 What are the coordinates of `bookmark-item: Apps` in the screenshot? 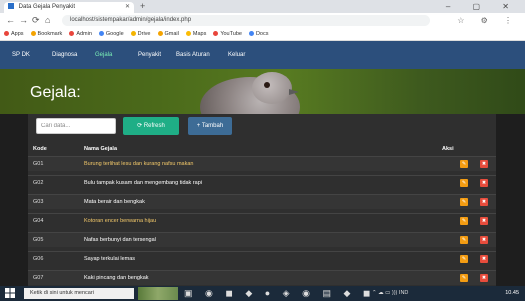 It's located at (14, 34).